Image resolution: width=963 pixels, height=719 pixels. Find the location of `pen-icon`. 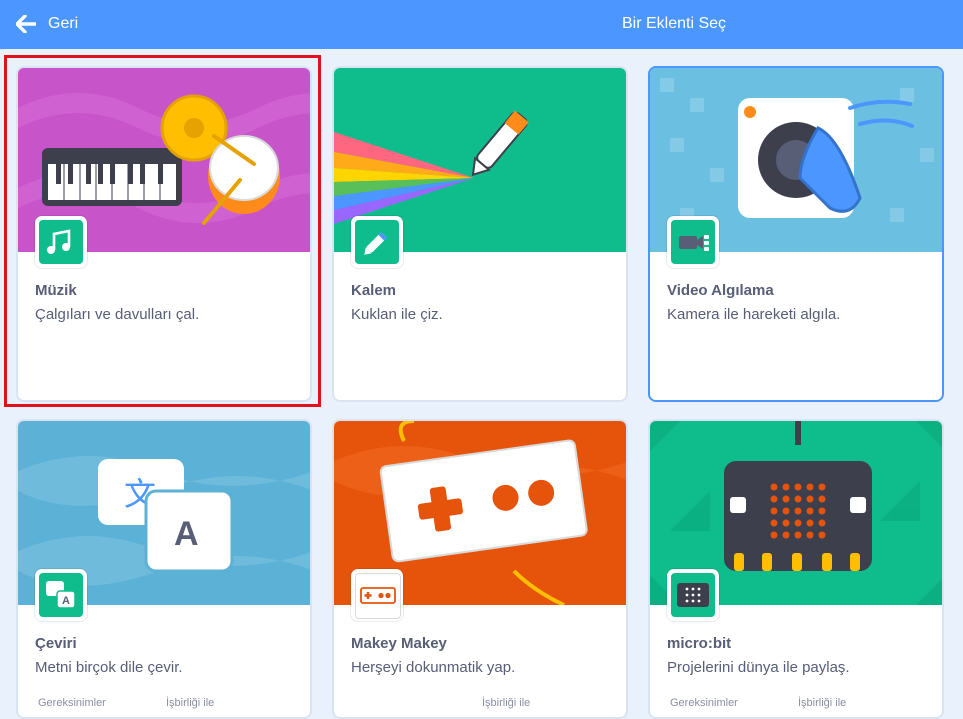

pen-icon is located at coordinates (377, 242).